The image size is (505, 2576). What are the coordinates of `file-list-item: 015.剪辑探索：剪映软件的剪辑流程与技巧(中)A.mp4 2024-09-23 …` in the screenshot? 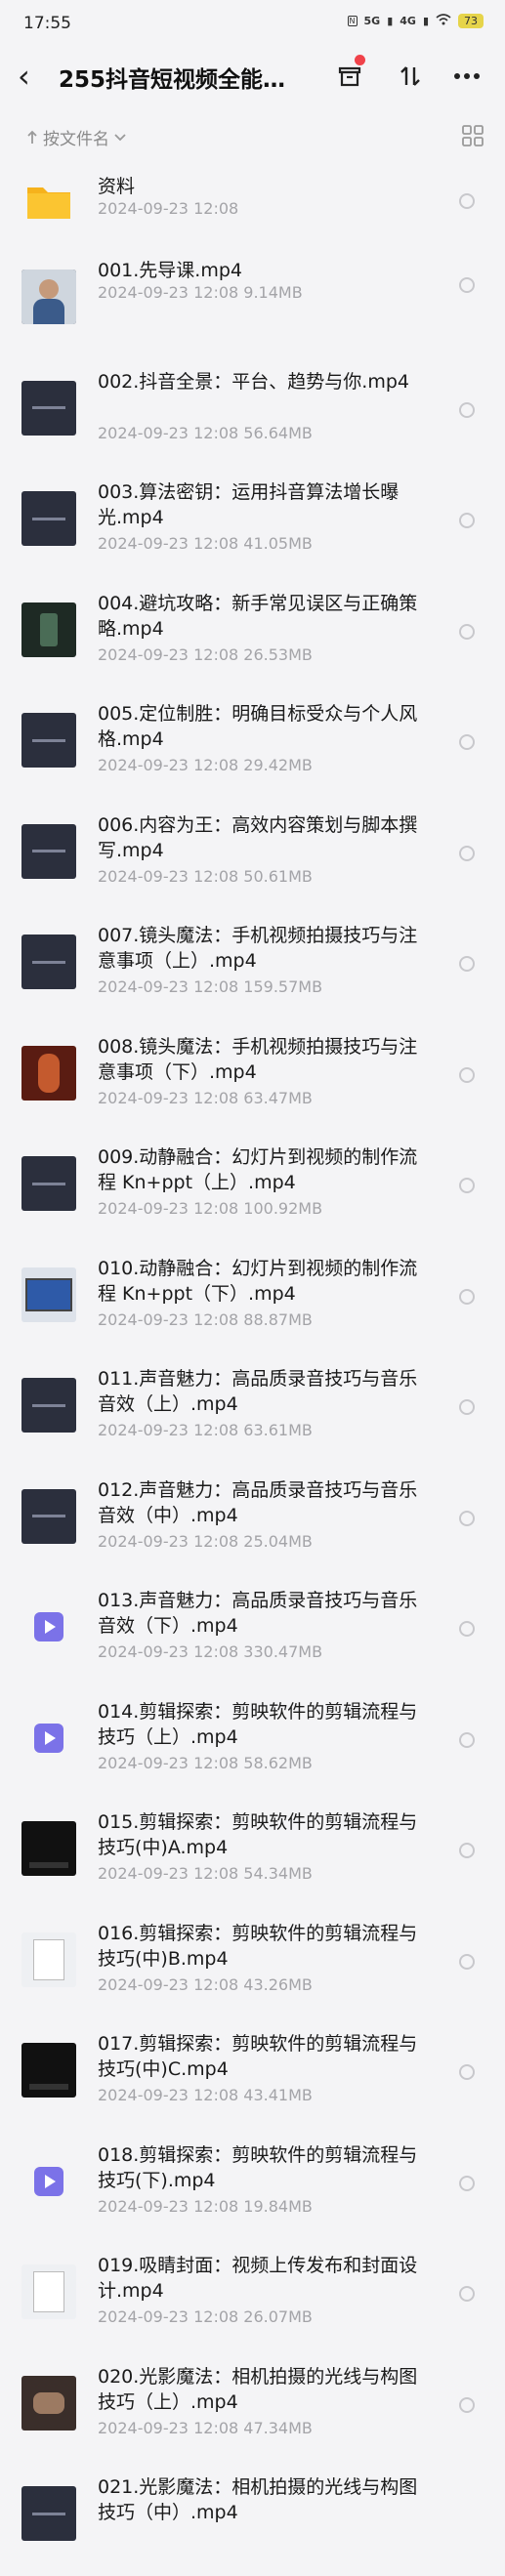 It's located at (252, 1856).